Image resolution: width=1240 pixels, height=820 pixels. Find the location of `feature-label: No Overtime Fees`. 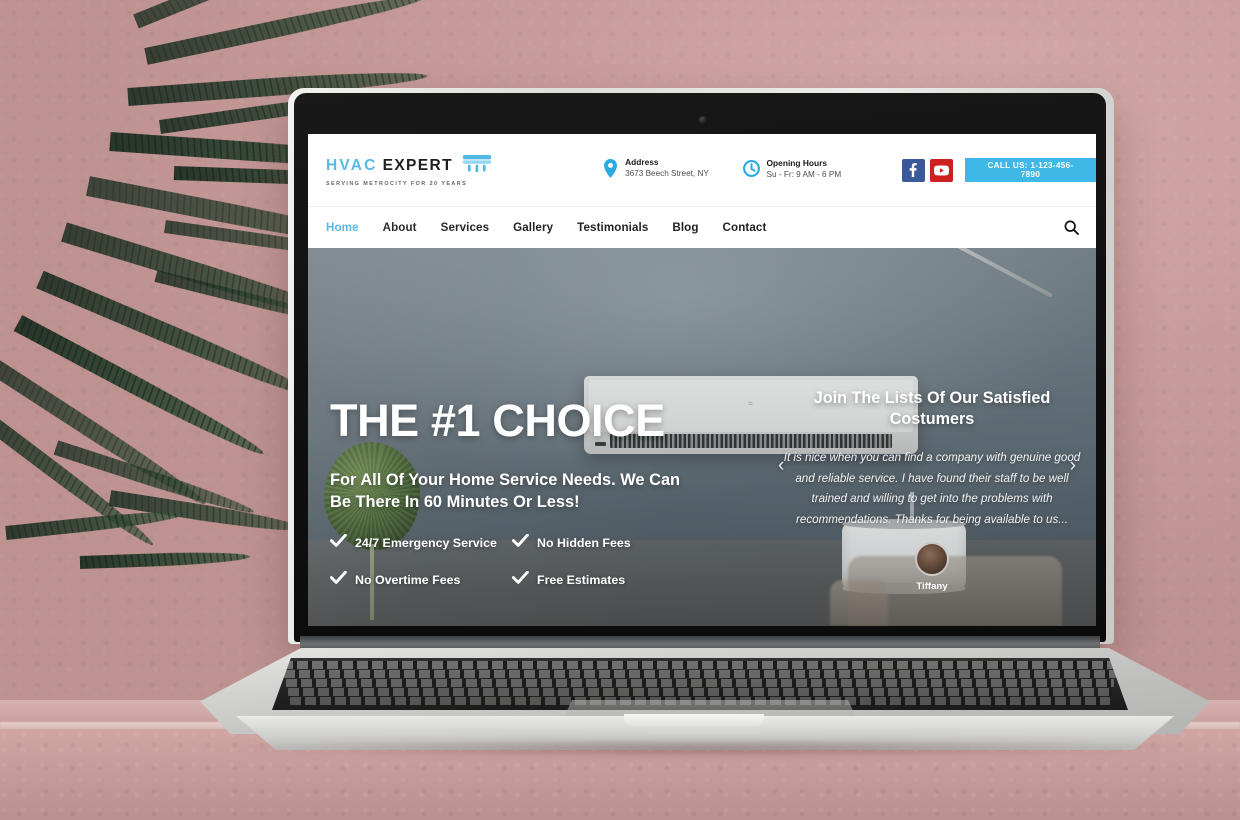

feature-label: No Overtime Fees is located at coordinates (408, 580).